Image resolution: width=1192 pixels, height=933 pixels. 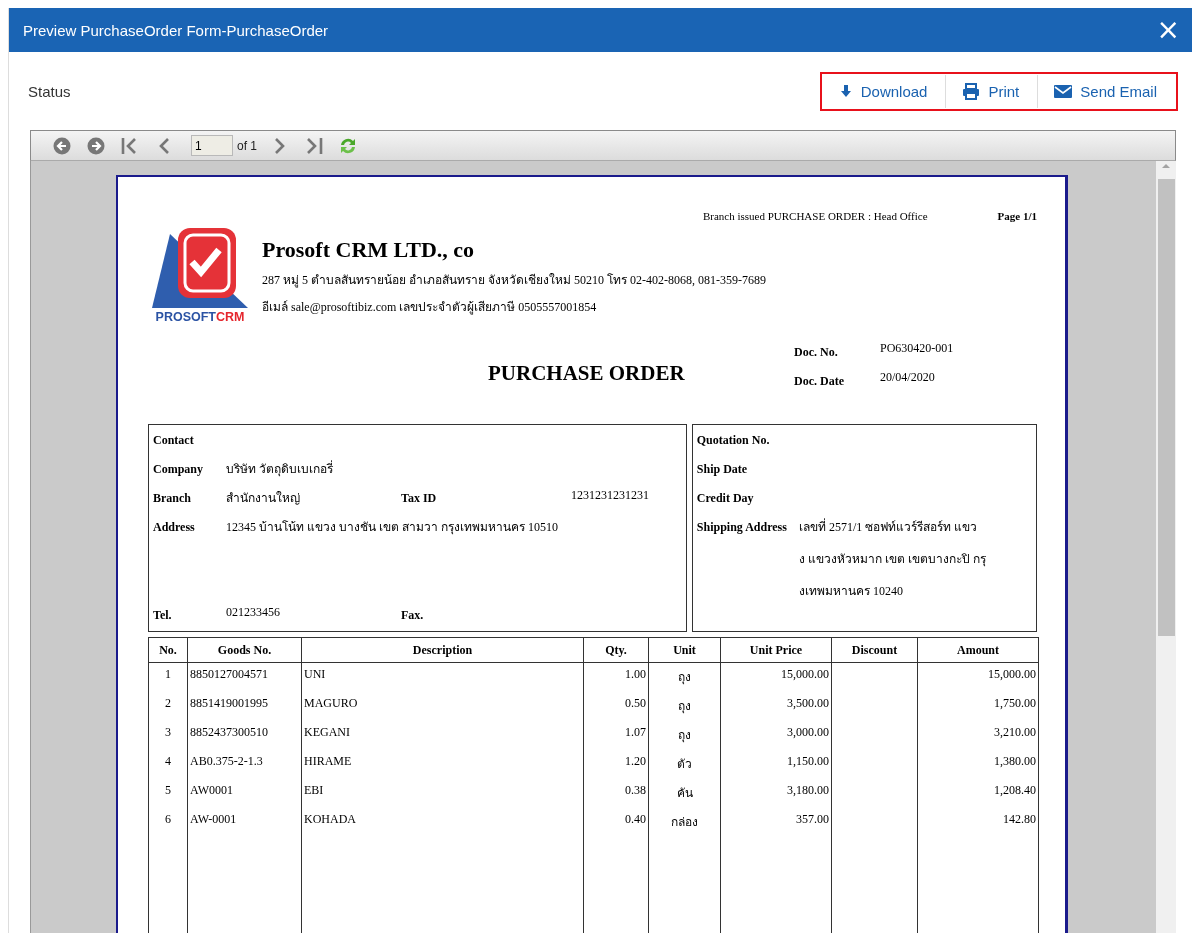 What do you see at coordinates (776, 650) in the screenshot?
I see `column-header: Unit Price` at bounding box center [776, 650].